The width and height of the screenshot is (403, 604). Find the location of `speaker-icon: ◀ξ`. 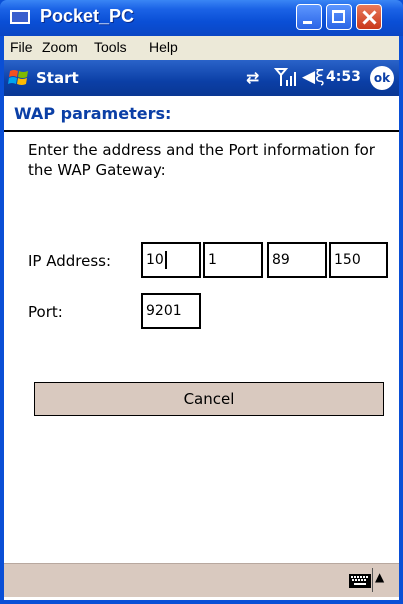

speaker-icon: ◀ξ is located at coordinates (313, 77).